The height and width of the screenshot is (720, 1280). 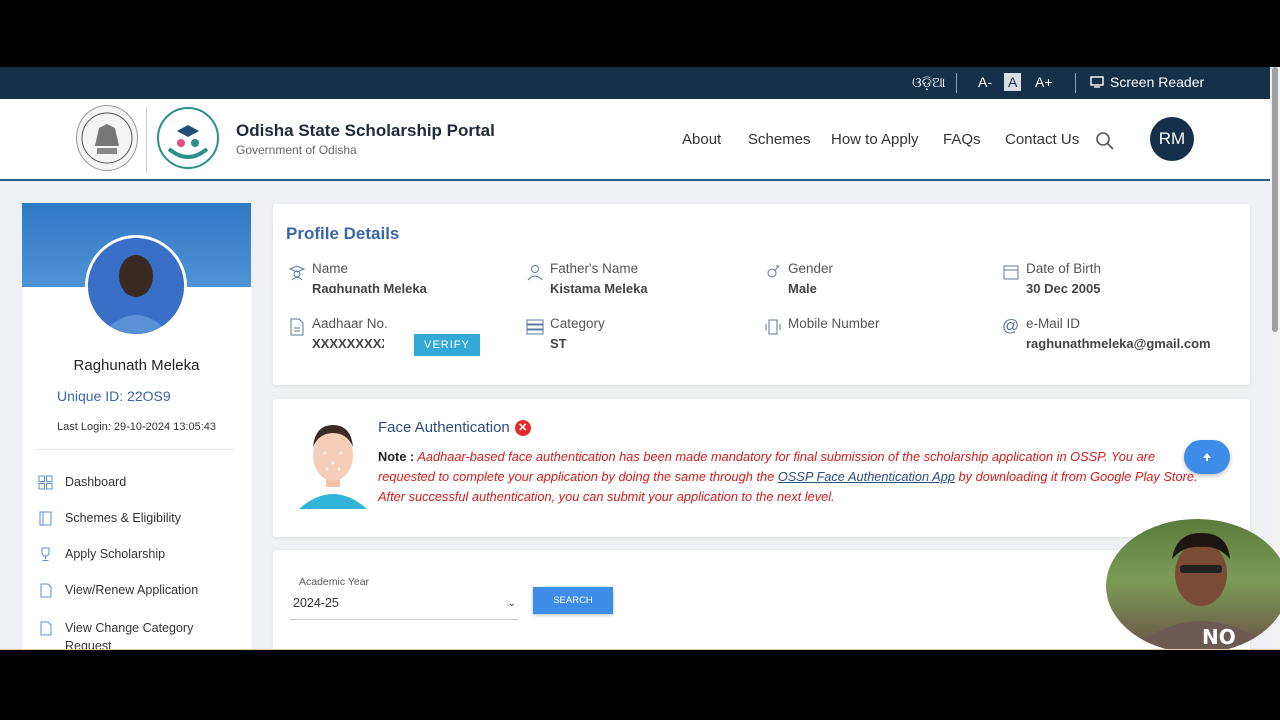 I want to click on scrollbar-thumb, so click(x=1275, y=199).